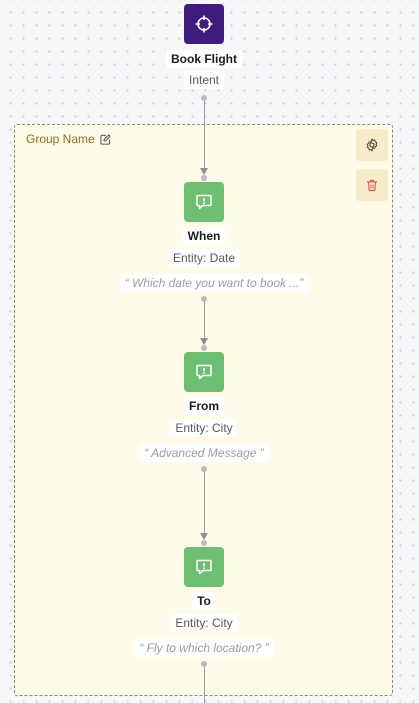 The image size is (419, 703). Describe the element at coordinates (204, 236) in the screenshot. I see `node-title: When` at that location.